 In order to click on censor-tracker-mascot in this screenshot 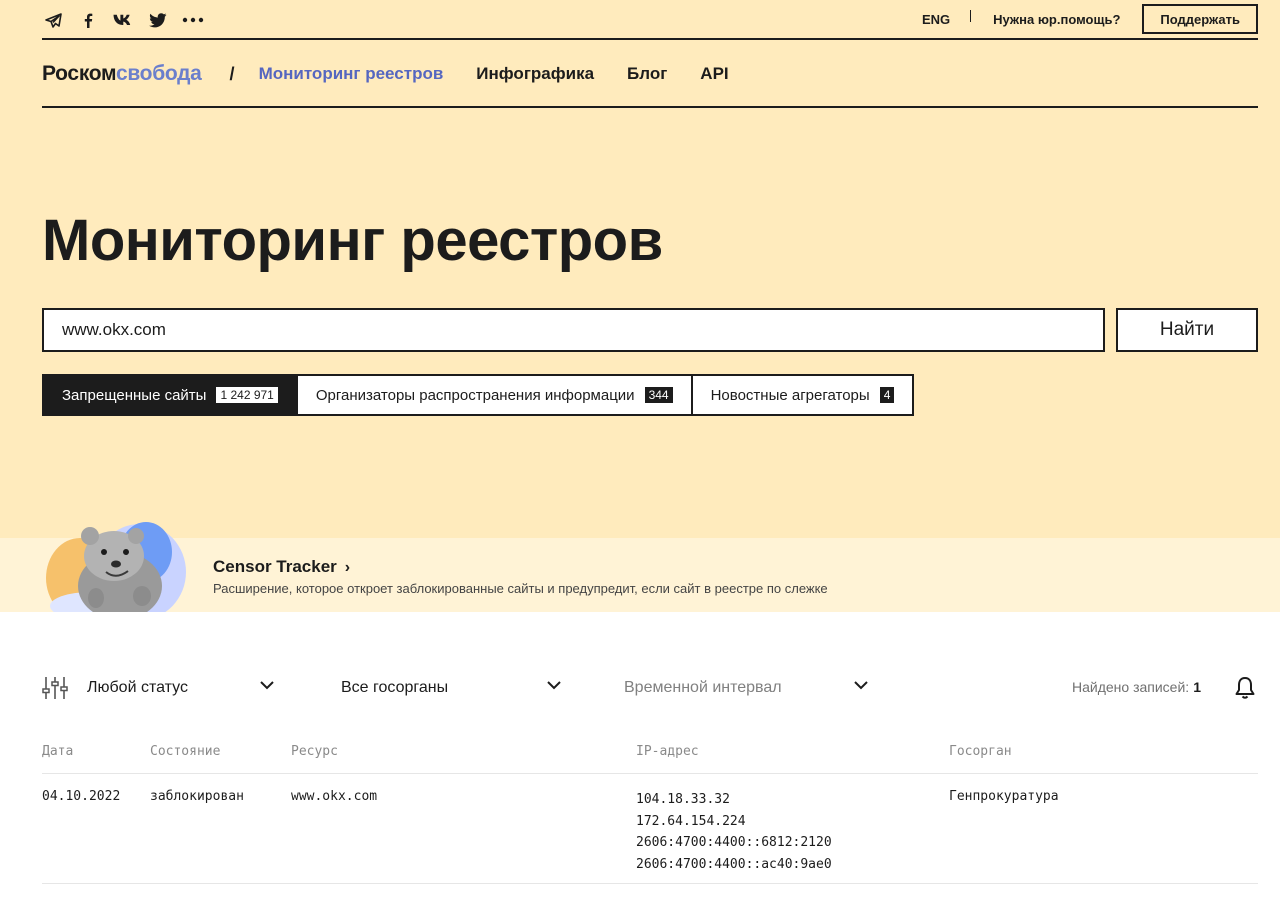, I will do `click(117, 566)`.